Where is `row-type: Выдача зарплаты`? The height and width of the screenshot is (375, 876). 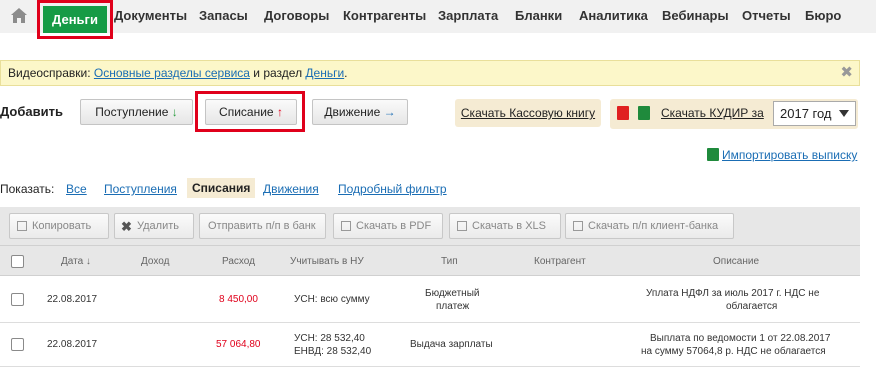
row-type: Выдача зарплаты is located at coordinates (451, 344).